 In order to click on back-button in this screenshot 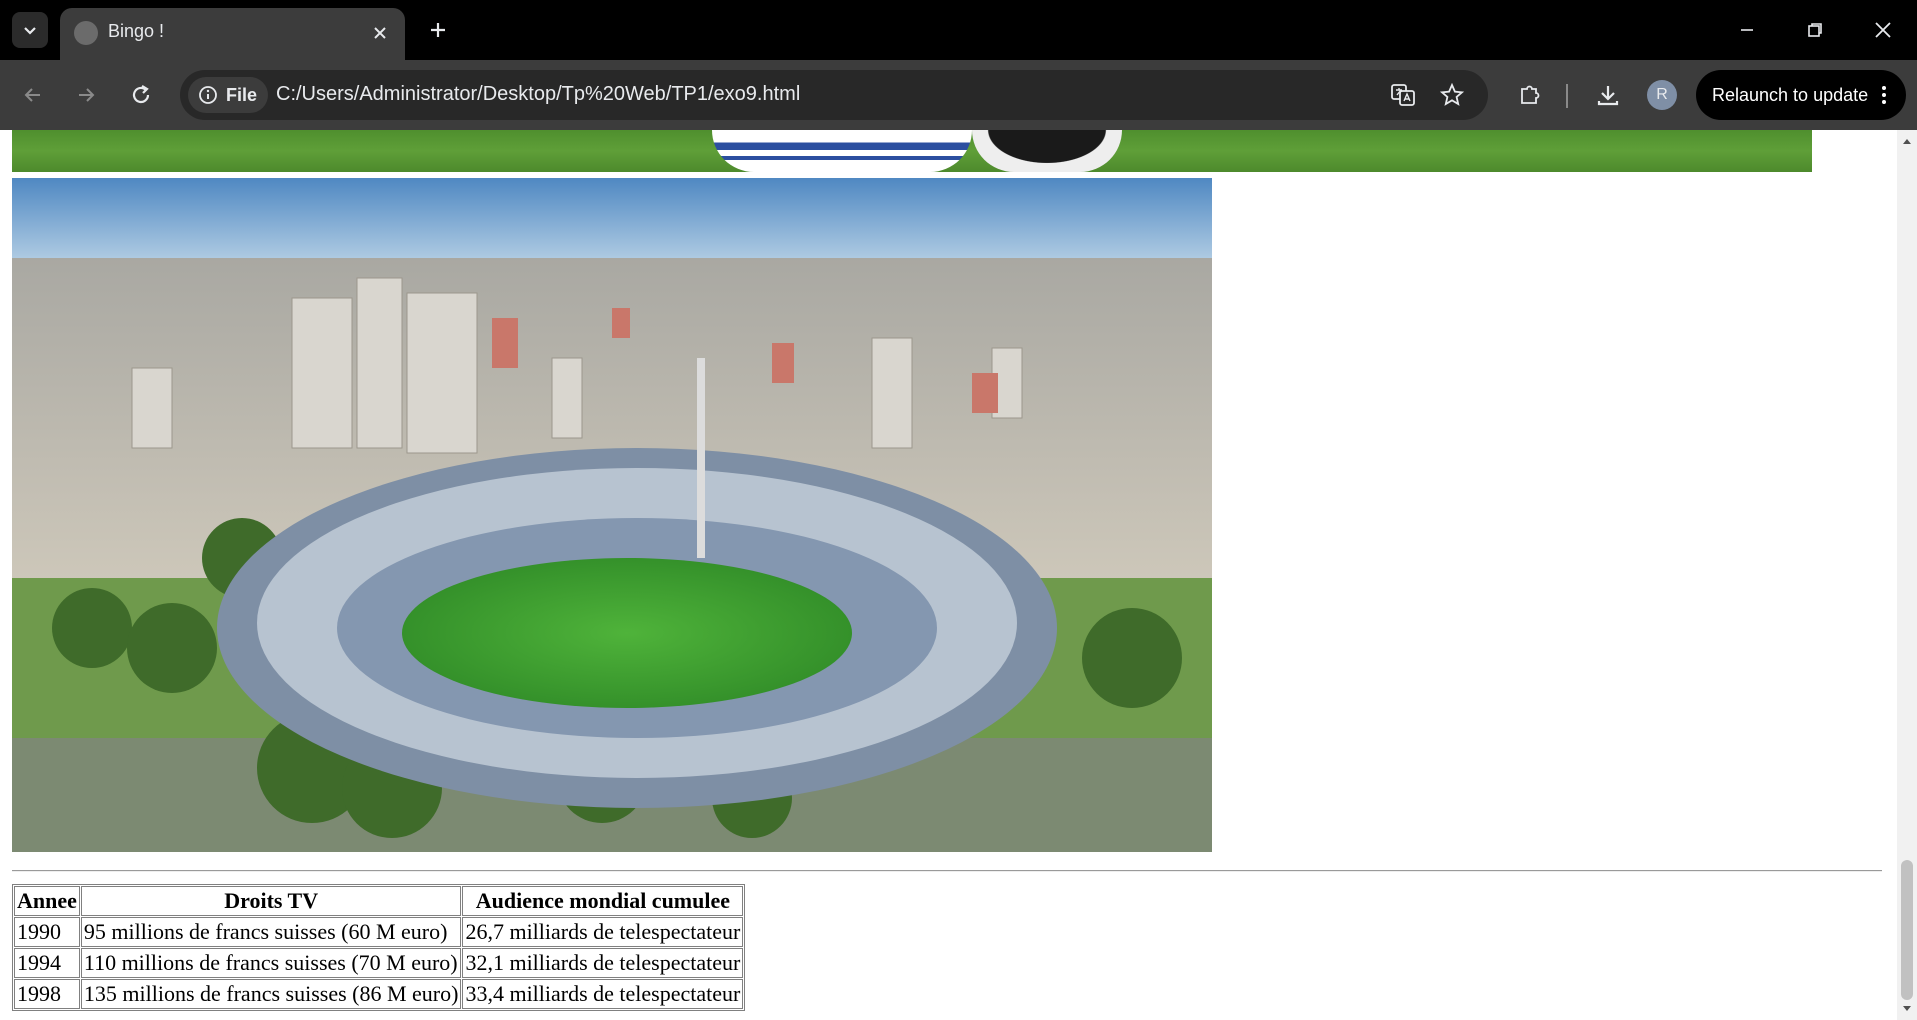, I will do `click(33, 95)`.